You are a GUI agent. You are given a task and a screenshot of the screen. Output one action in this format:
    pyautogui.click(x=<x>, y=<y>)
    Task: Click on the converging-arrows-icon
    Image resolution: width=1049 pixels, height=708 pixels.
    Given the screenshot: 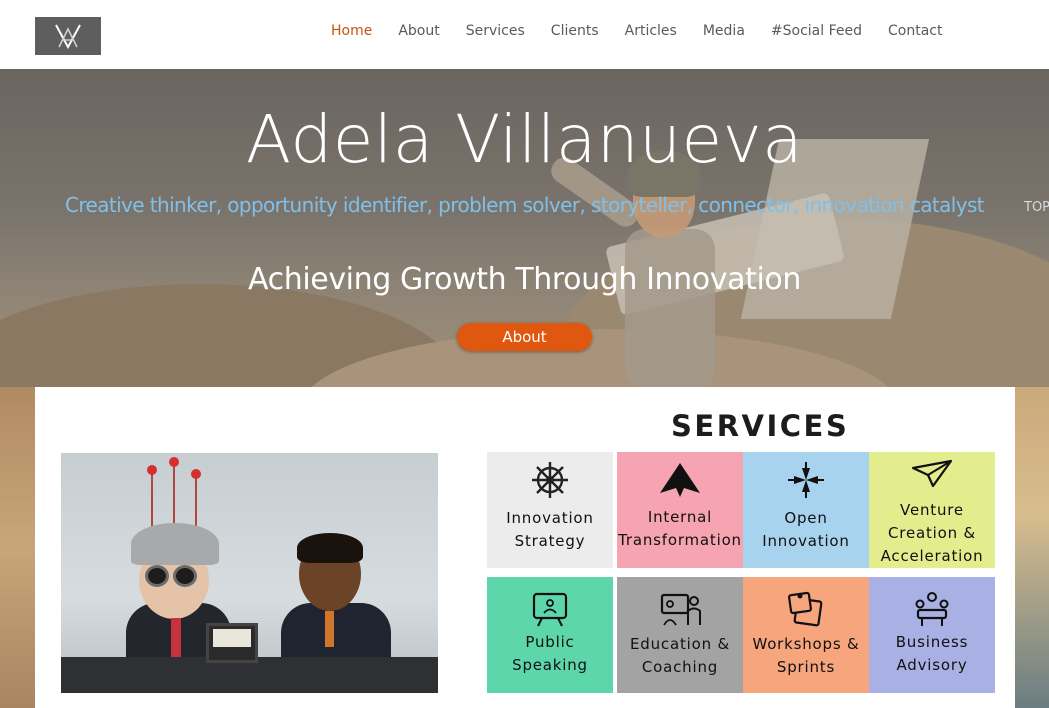 What is the action you would take?
    pyautogui.click(x=806, y=480)
    